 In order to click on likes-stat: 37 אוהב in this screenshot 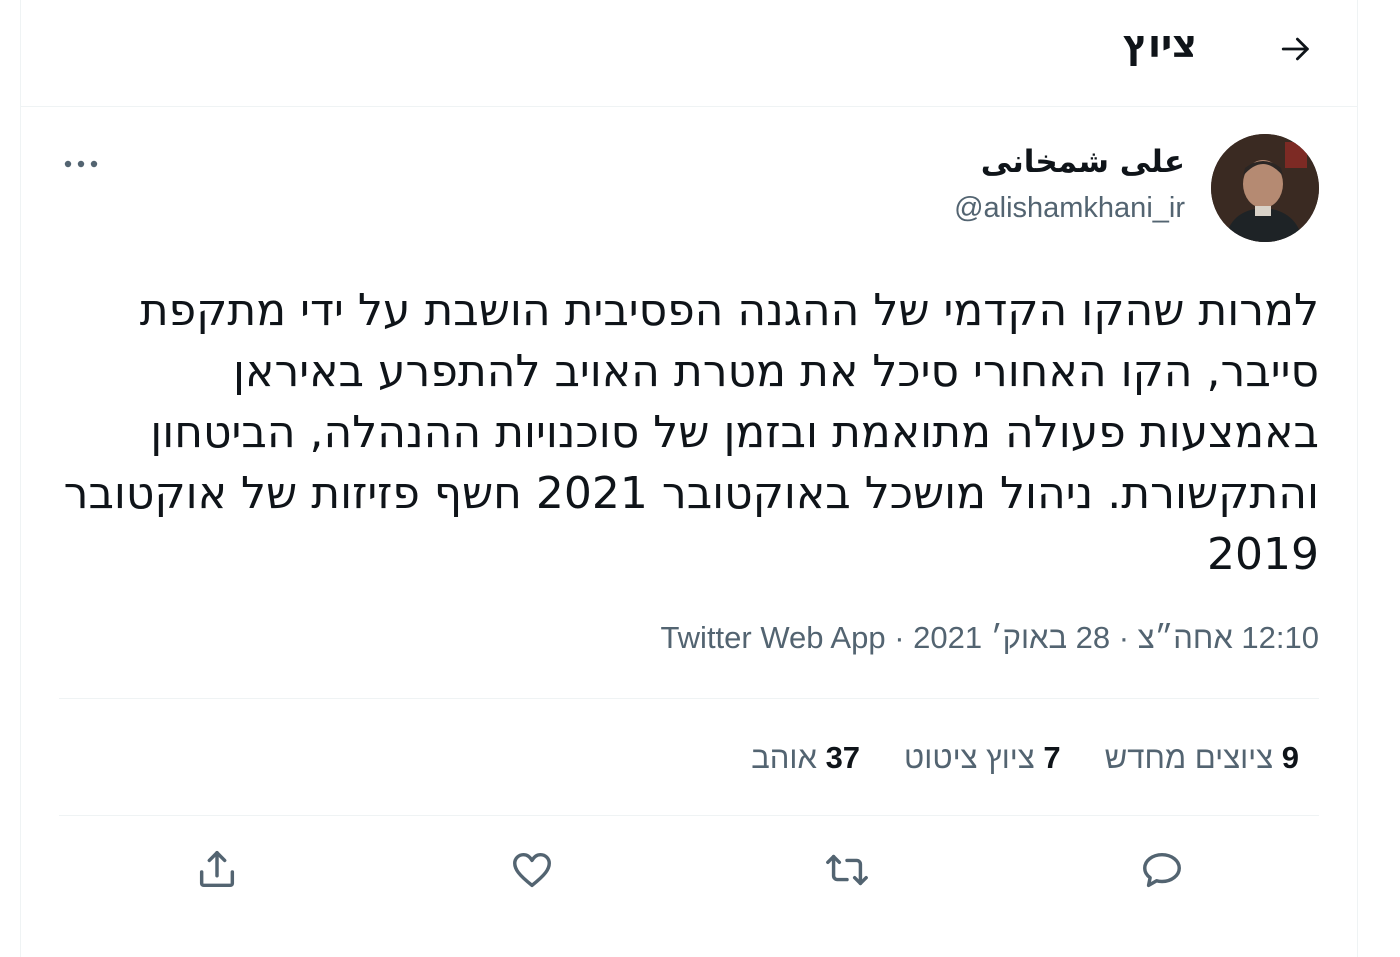, I will do `click(805, 758)`.